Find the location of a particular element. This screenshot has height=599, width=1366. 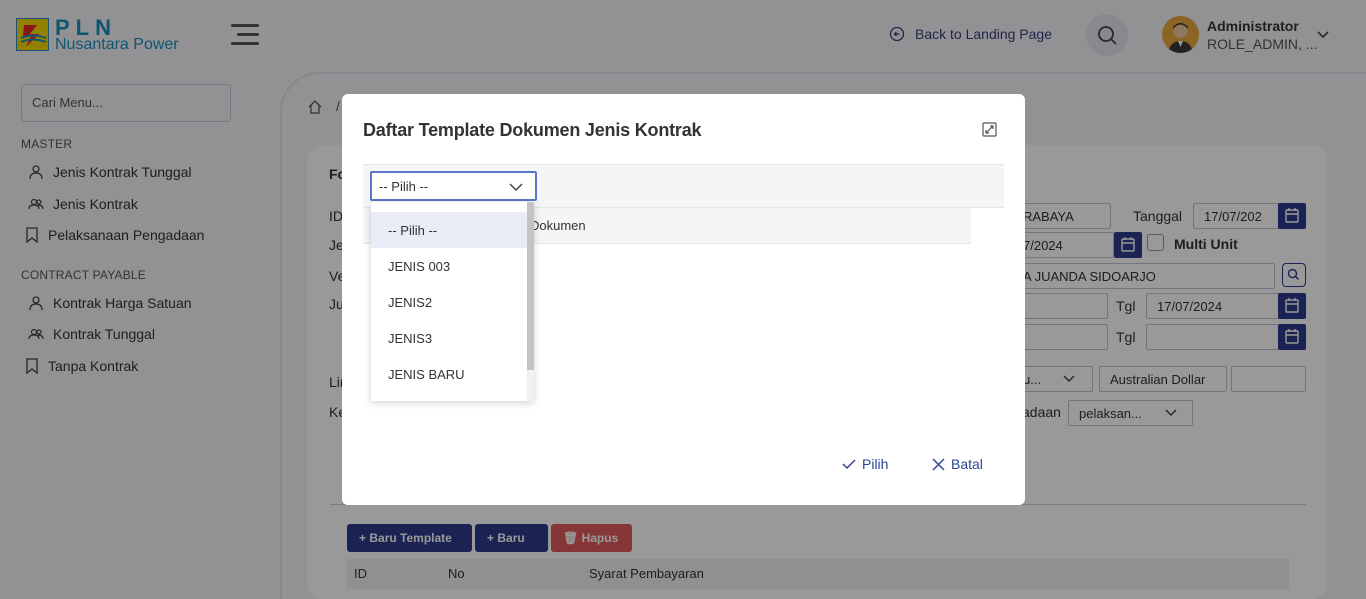

pilih-button: Pilih is located at coordinates (865, 464).